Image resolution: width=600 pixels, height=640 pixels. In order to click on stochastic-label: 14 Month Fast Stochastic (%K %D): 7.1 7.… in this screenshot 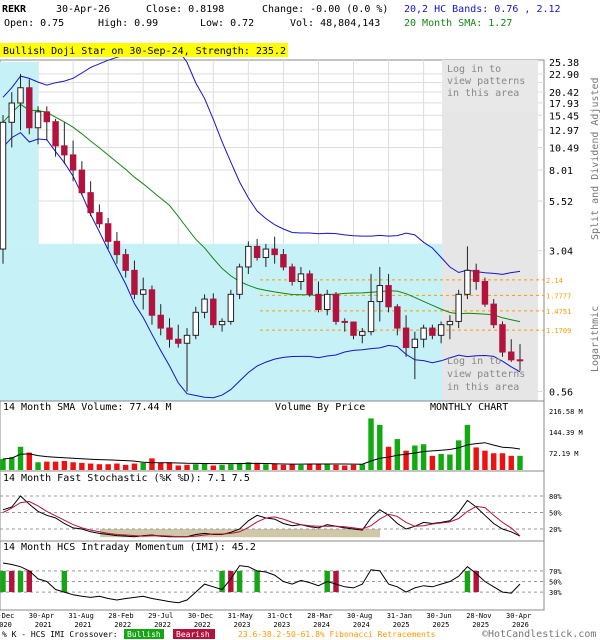, I will do `click(126, 478)`.